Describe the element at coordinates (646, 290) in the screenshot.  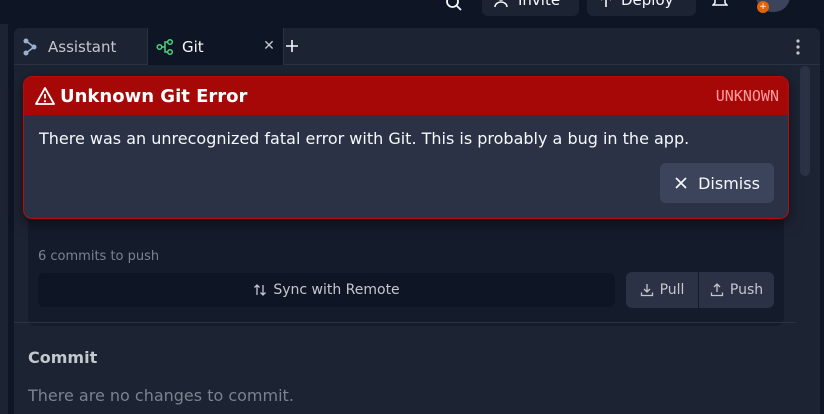
I see `pull-icon` at that location.